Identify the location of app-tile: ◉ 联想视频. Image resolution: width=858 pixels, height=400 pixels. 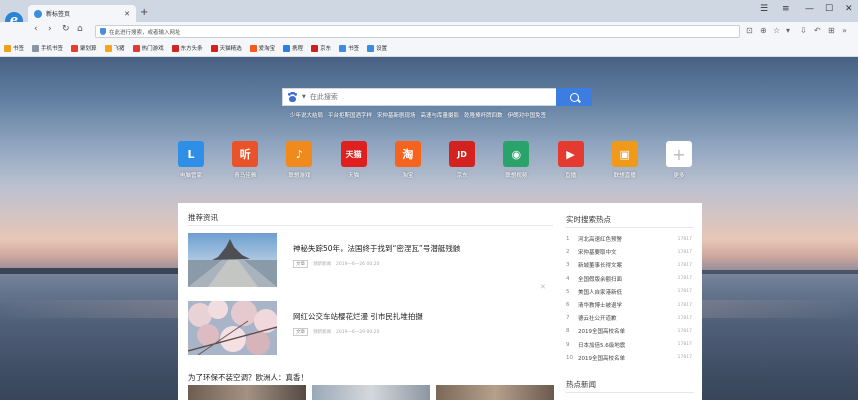
(516, 160).